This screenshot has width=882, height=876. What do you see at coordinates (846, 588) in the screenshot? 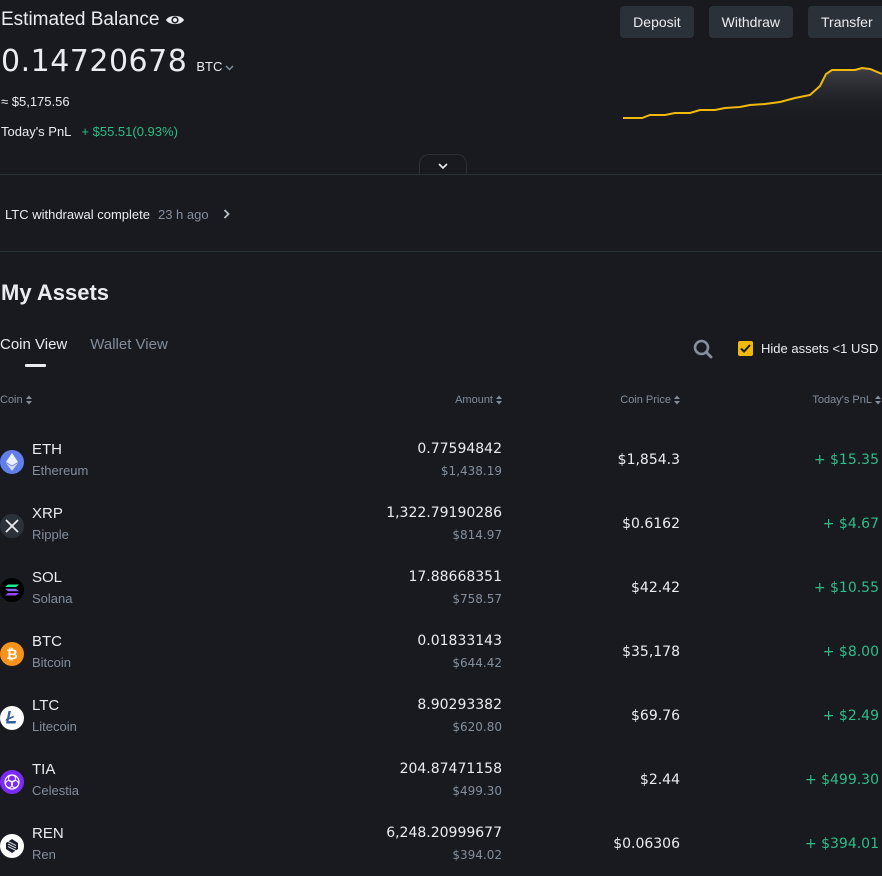
I see `coin-pnl: + $10.55` at bounding box center [846, 588].